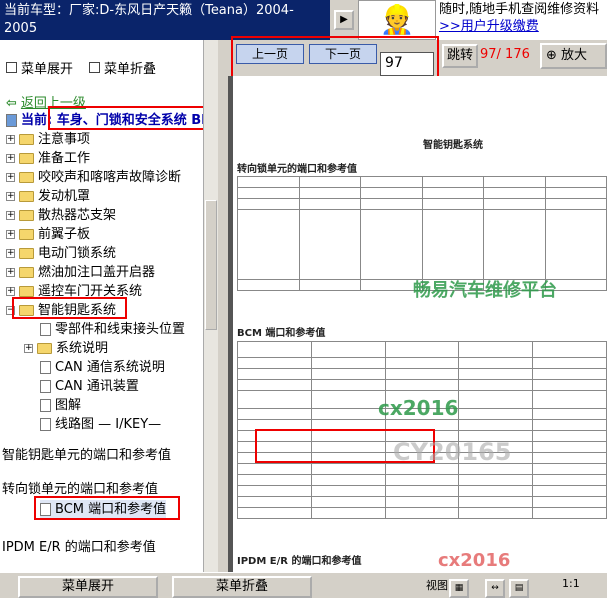 This screenshot has height=598, width=607. What do you see at coordinates (11, 120) in the screenshot?
I see `book-icon` at bounding box center [11, 120].